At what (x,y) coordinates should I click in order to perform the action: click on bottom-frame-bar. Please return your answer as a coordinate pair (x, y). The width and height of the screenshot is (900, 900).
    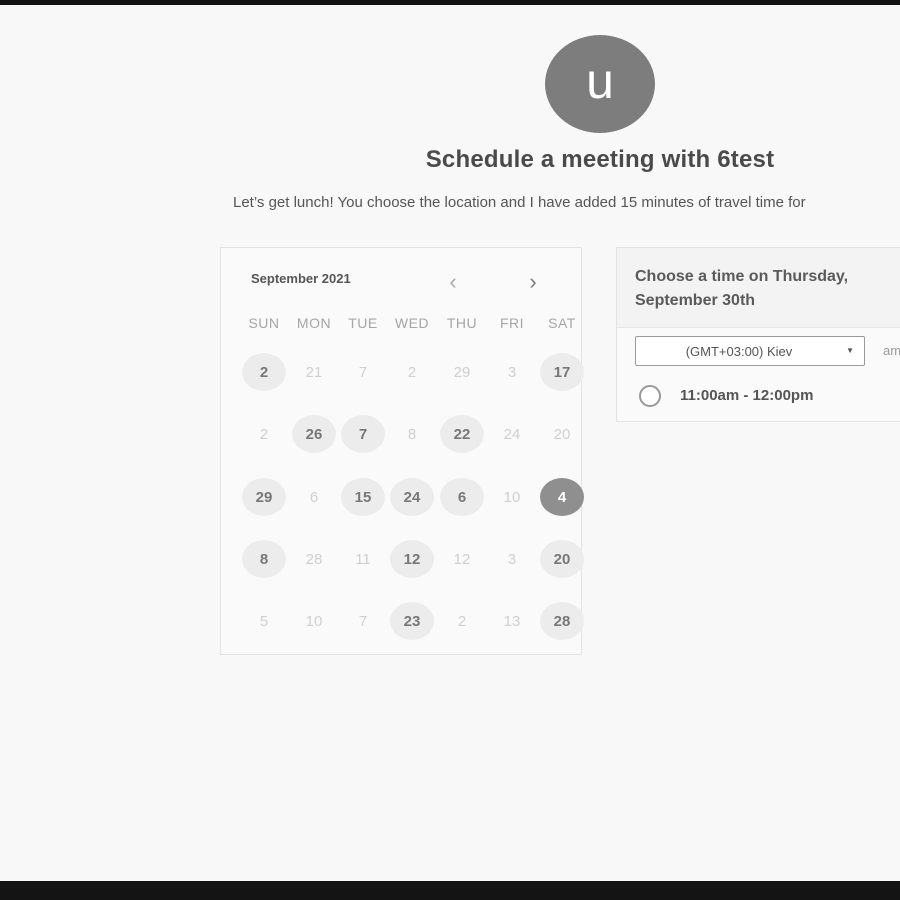
    Looking at the image, I should click on (450, 890).